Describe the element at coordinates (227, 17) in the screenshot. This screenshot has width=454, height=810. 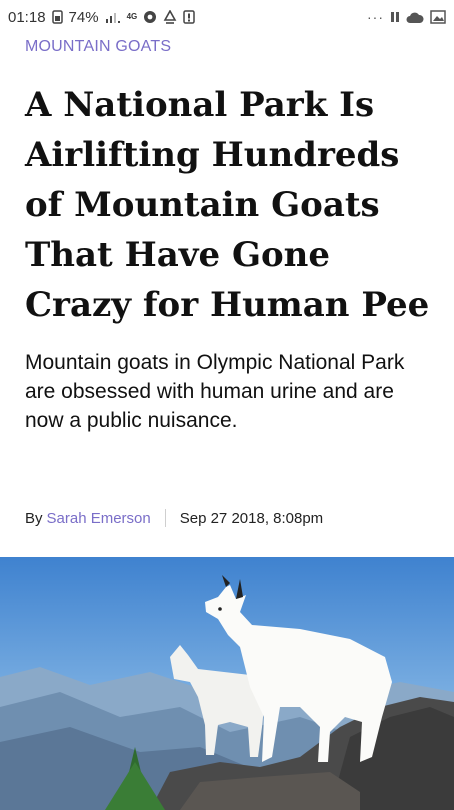
I see `status-bar: 01:18 74% 4G ···` at that location.